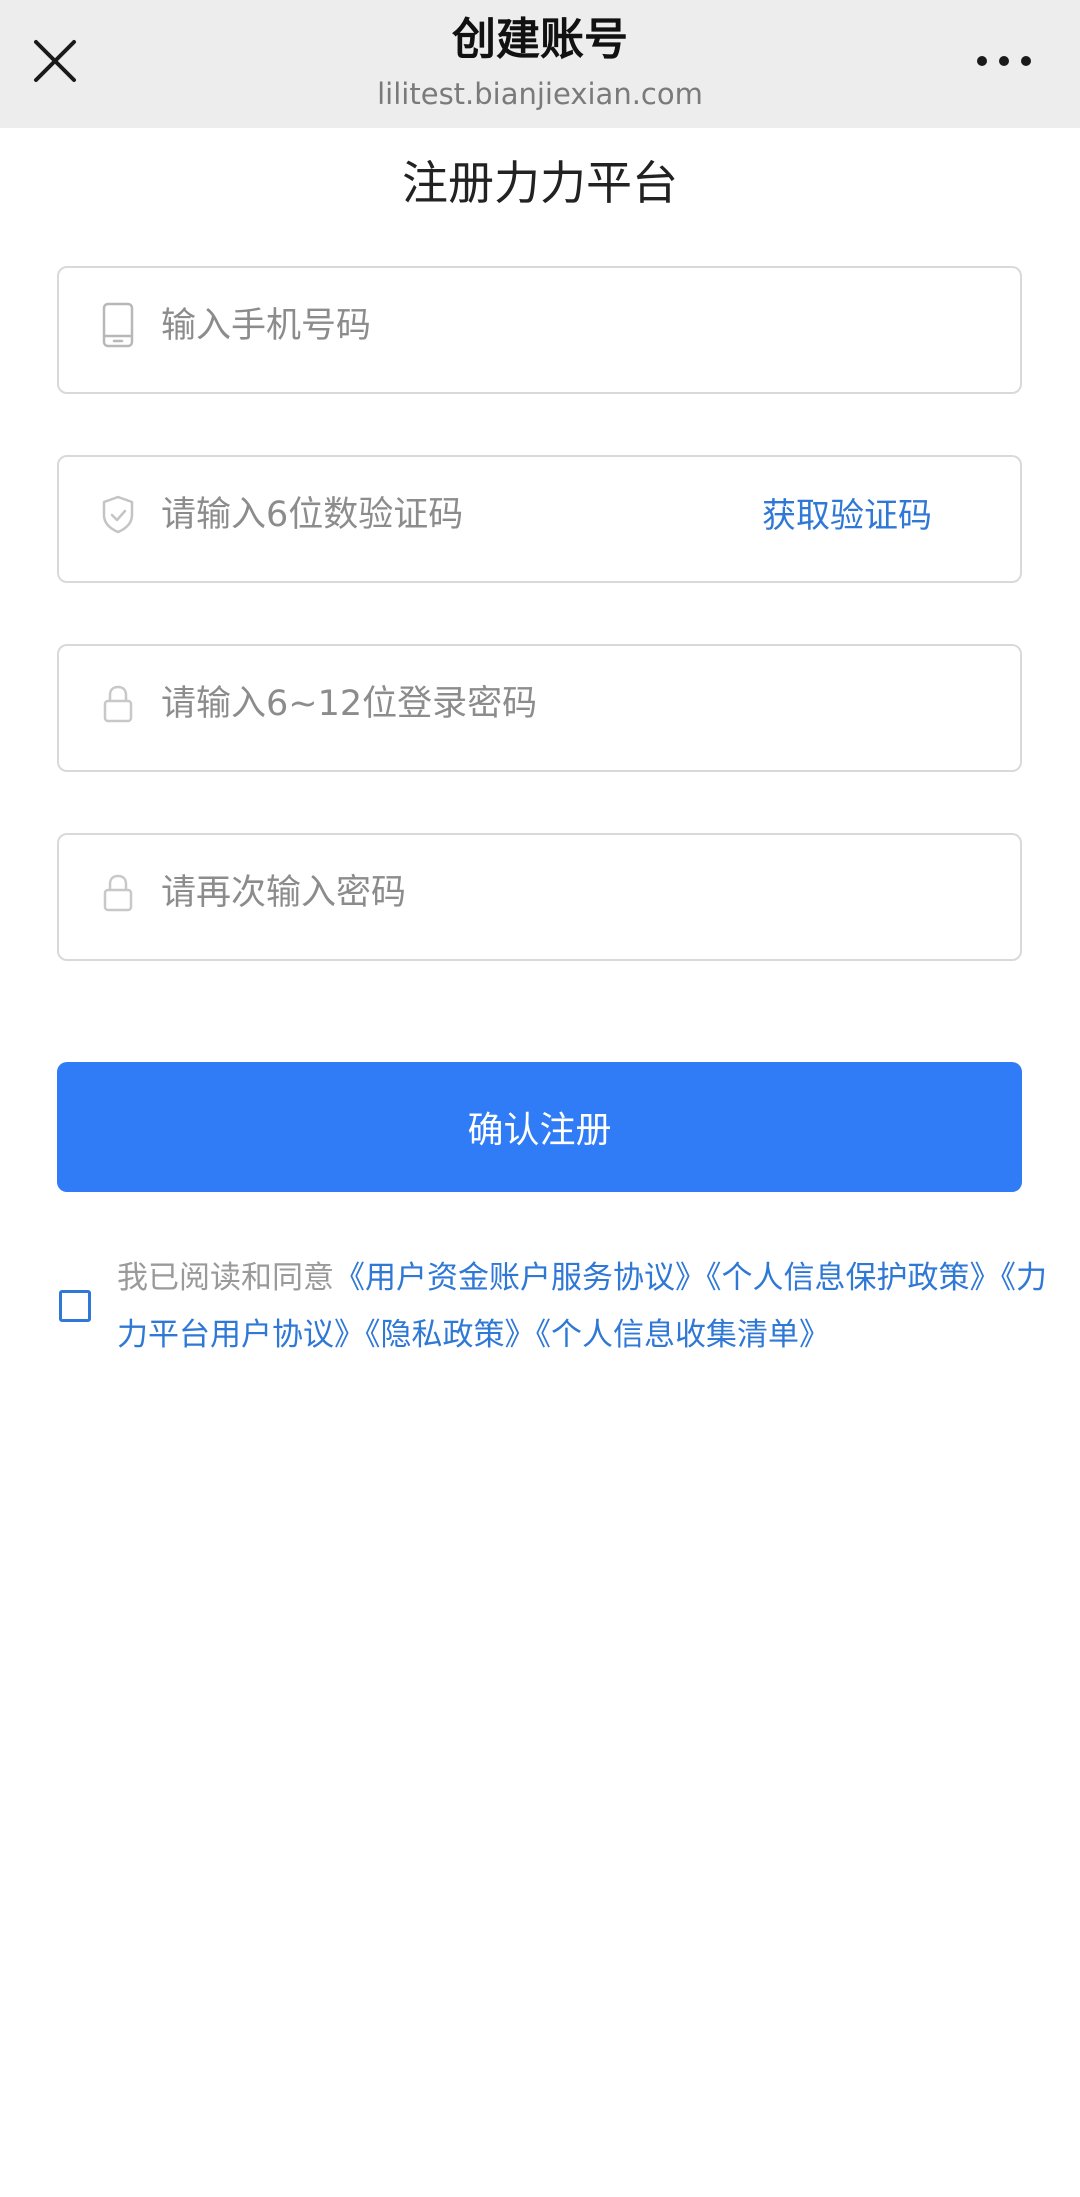 The image size is (1080, 2197). I want to click on agreement-checkbox, so click(75, 1306).